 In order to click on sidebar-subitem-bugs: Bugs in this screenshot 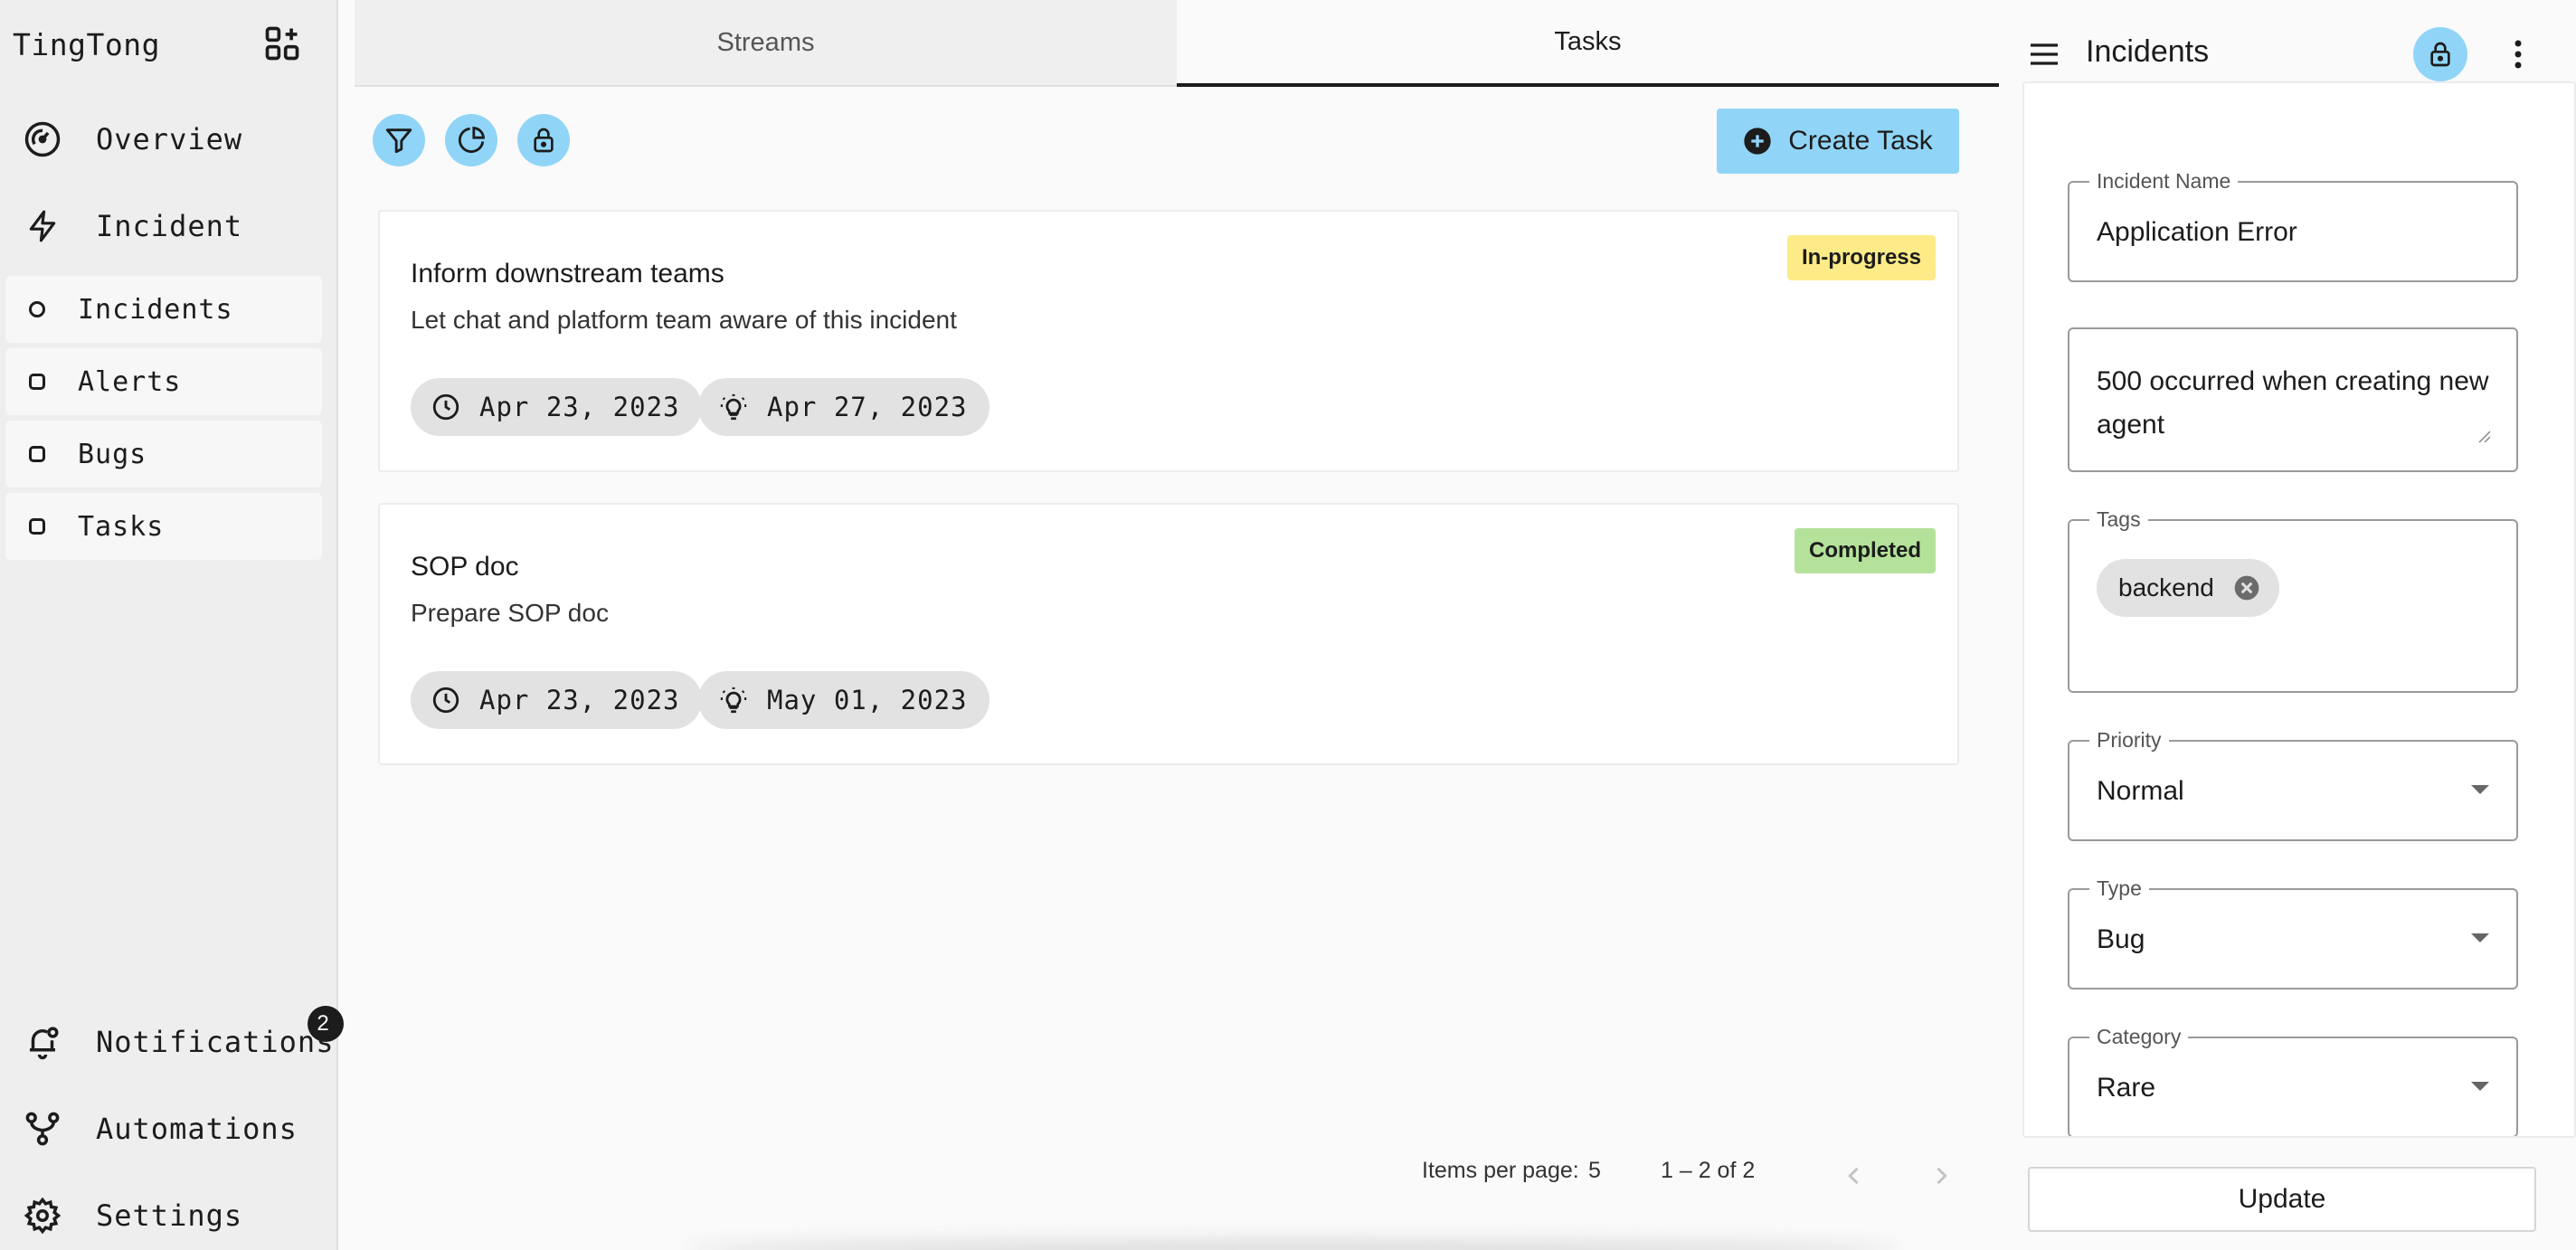, I will do `click(164, 454)`.